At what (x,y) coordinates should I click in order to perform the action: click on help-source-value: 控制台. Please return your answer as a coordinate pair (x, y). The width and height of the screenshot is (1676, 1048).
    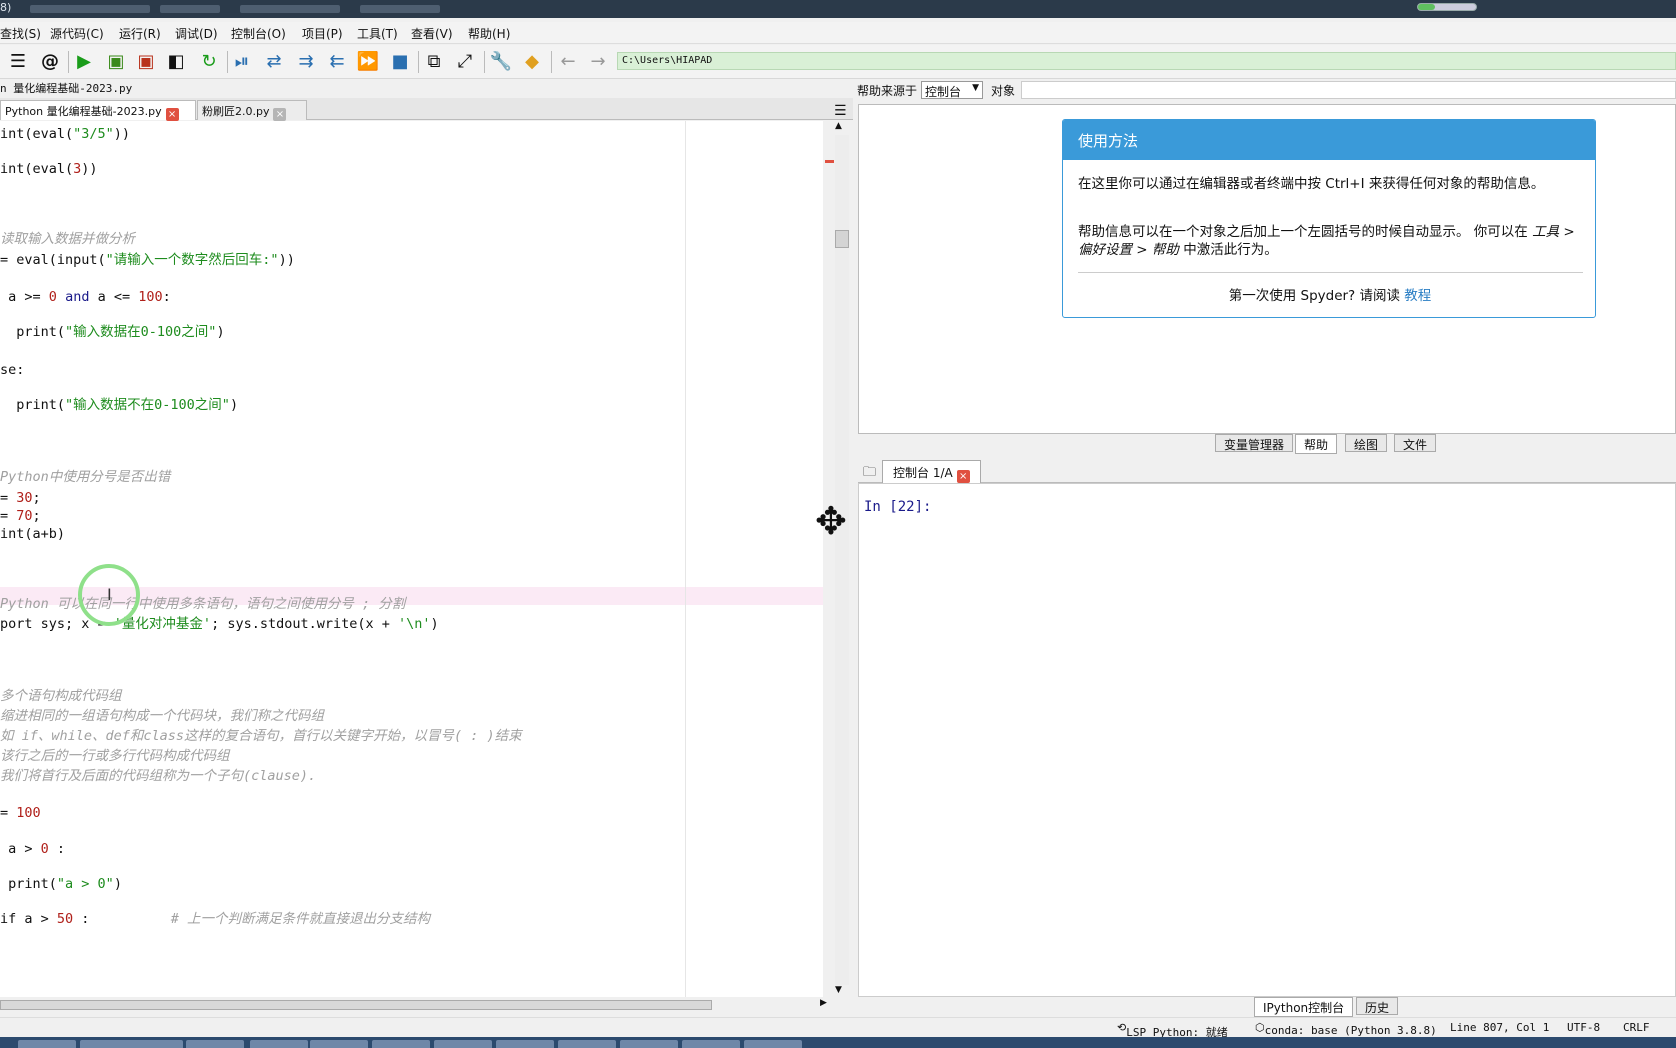
    Looking at the image, I should click on (943, 92).